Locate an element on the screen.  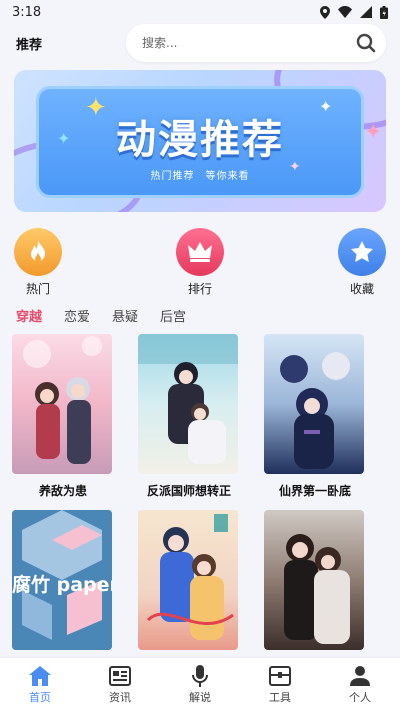
location-icon is located at coordinates (325, 12).